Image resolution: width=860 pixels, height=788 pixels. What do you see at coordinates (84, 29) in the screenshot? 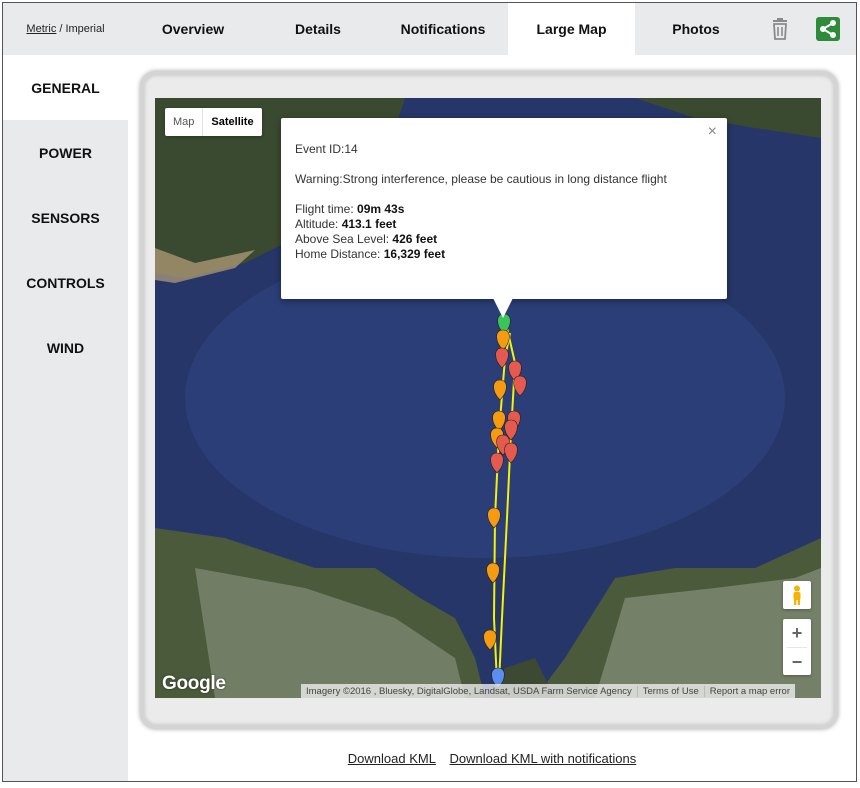
I see `imperial-link: Imperial` at bounding box center [84, 29].